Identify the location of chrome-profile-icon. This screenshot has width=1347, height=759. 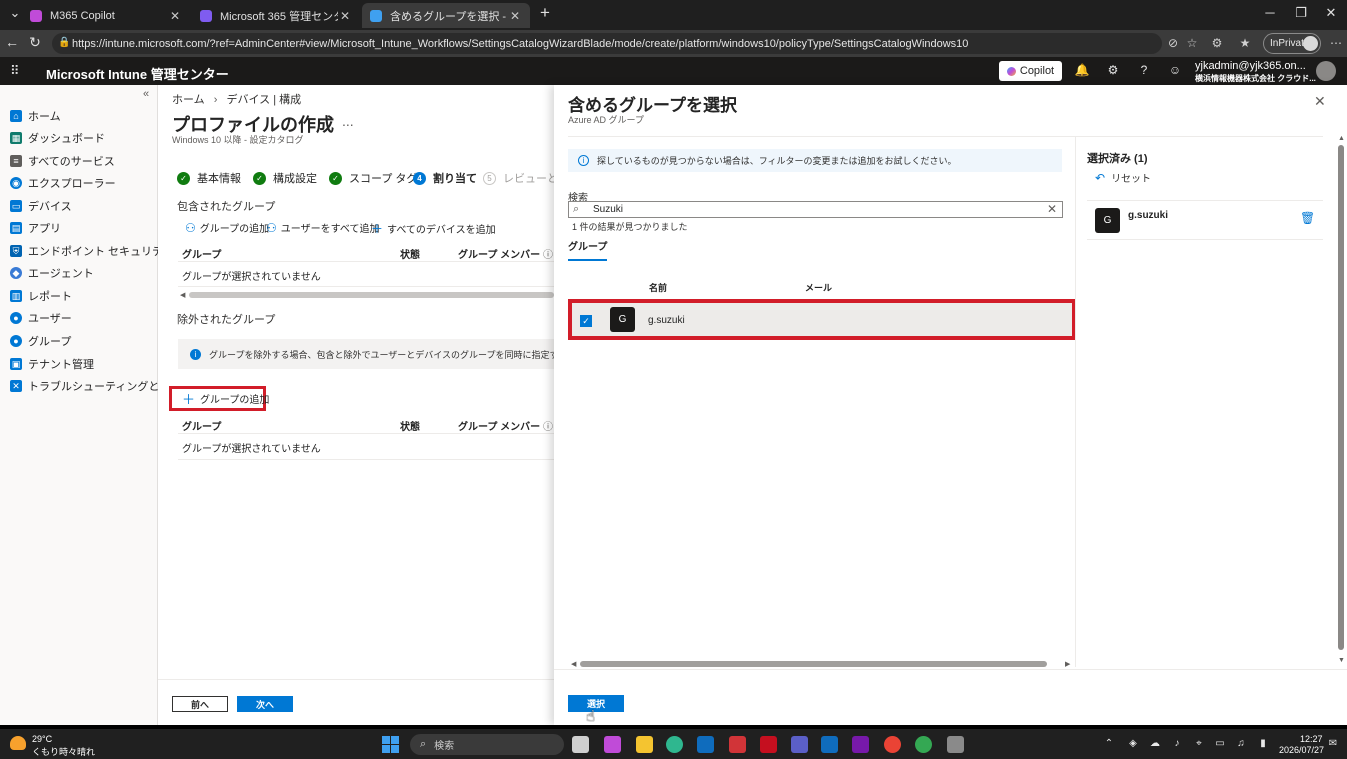
(923, 744).